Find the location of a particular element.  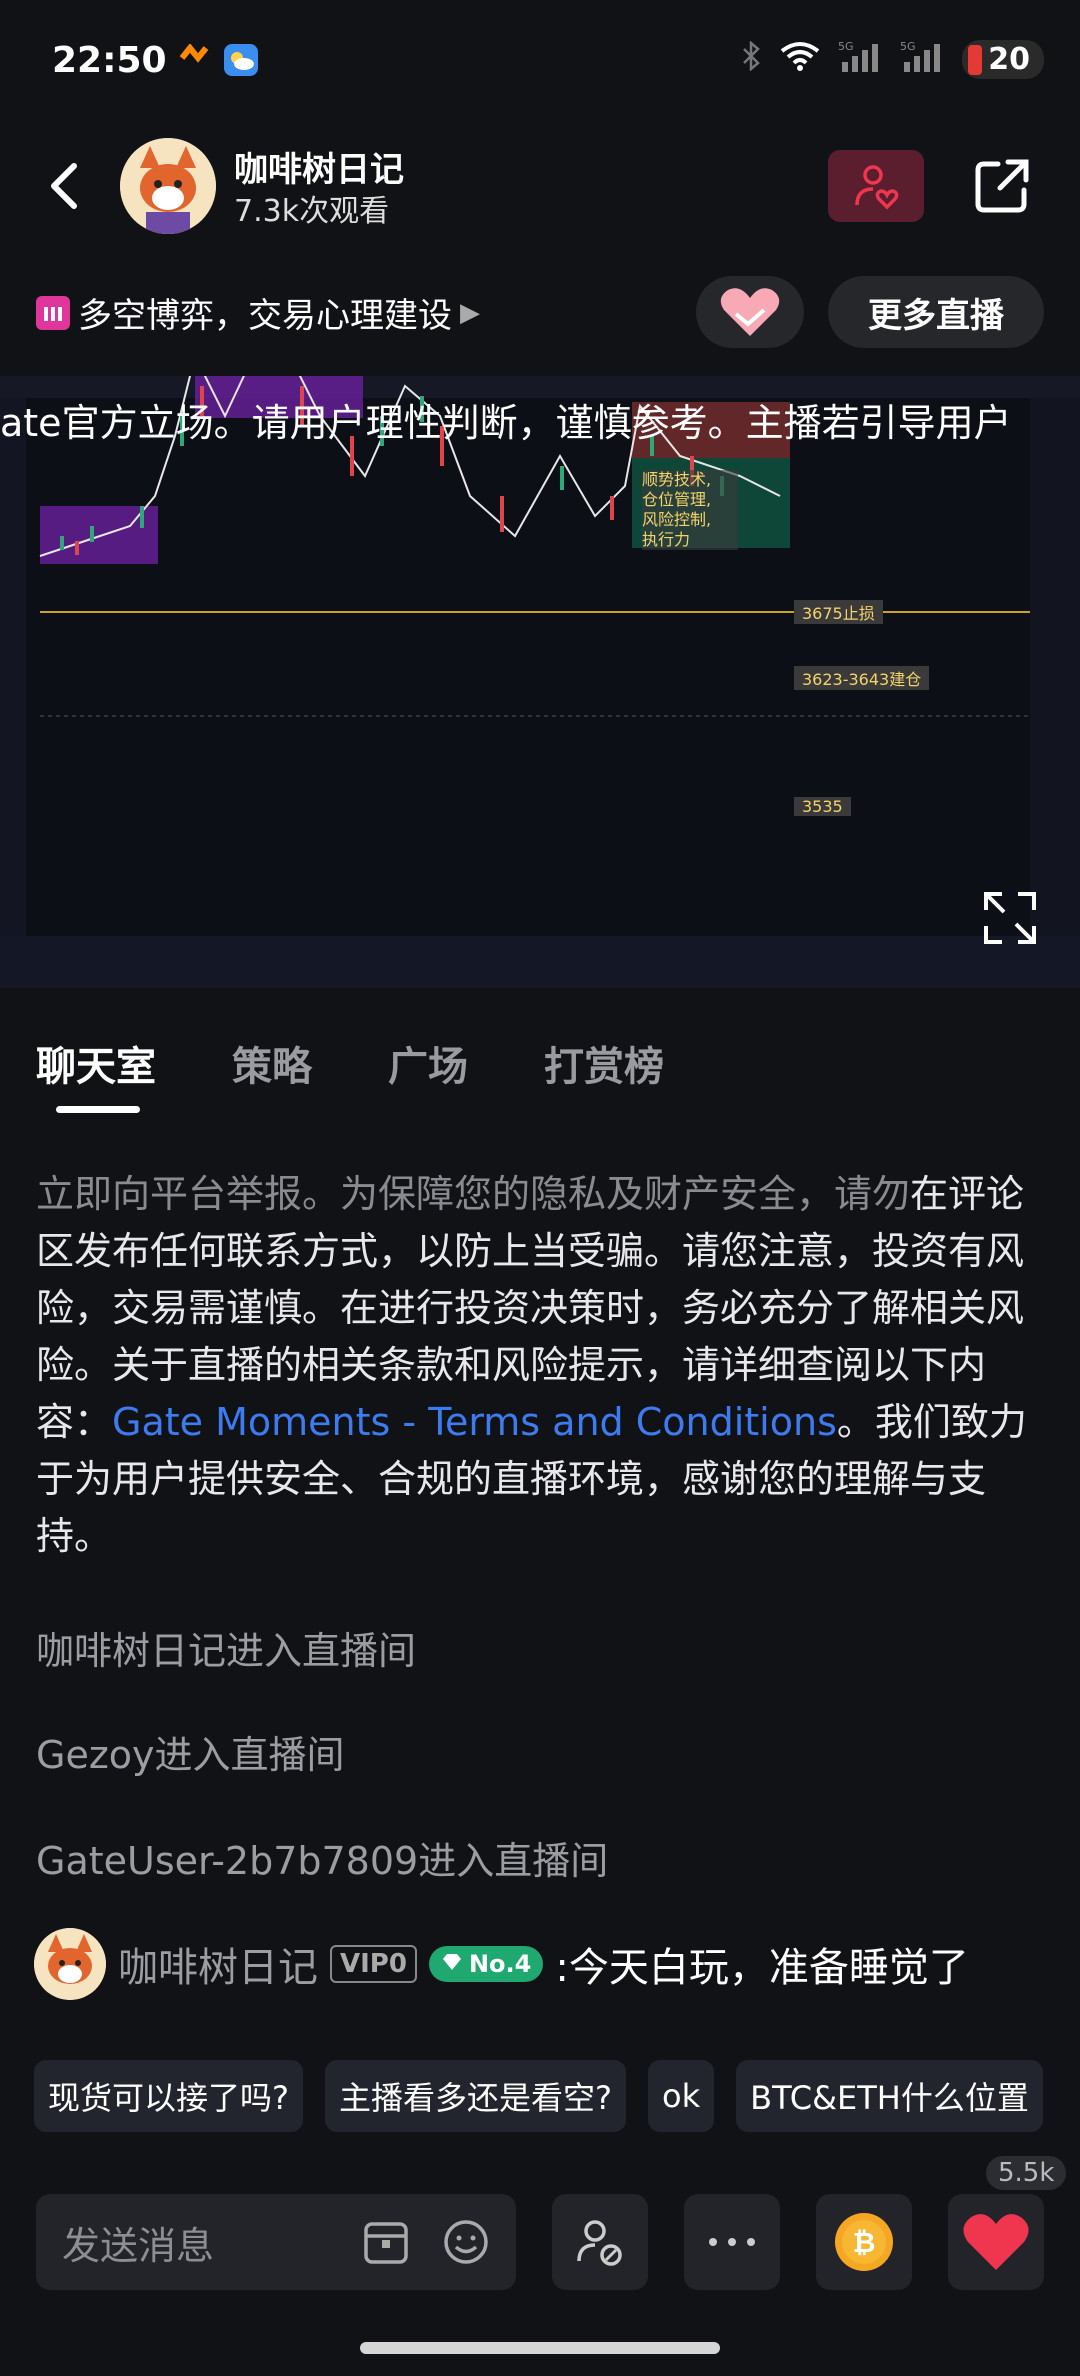

host-avatar is located at coordinates (168, 186).